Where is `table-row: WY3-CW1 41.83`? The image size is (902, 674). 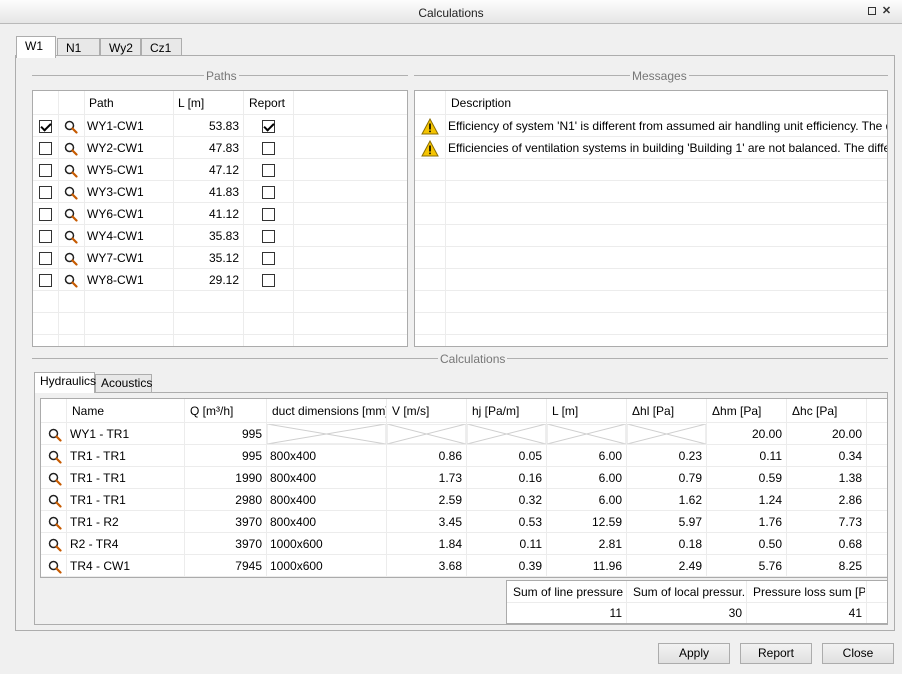 table-row: WY3-CW1 41.83 is located at coordinates (220, 192).